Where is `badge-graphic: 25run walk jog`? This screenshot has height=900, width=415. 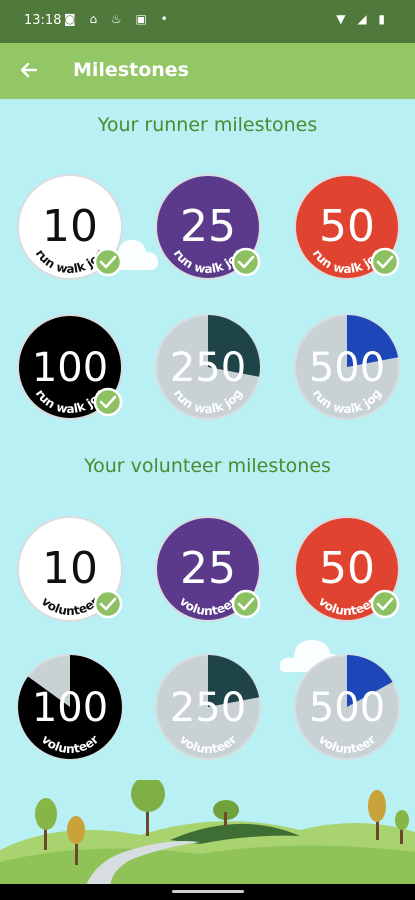 badge-graphic: 25run walk jog is located at coordinates (208, 227).